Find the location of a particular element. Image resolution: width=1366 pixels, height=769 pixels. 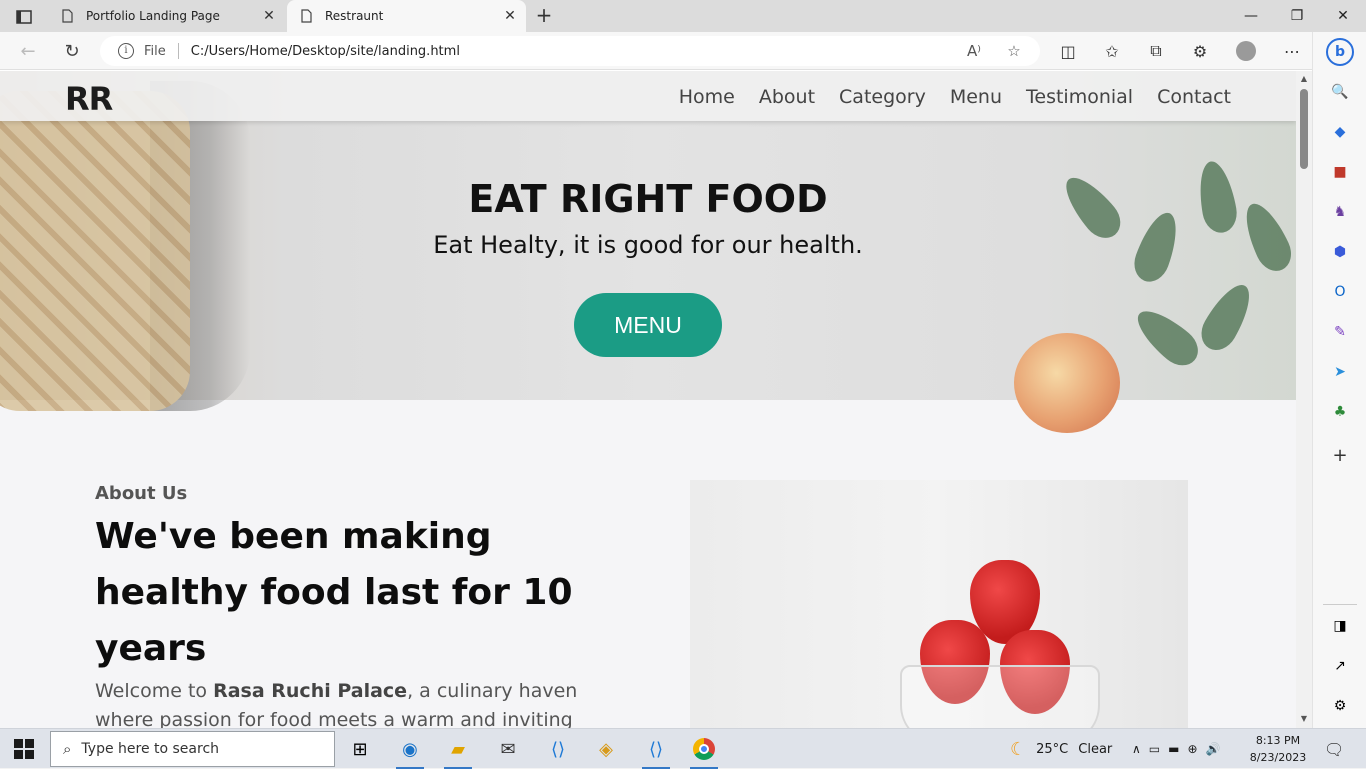

meet-icon: ▭ is located at coordinates (1154, 749).